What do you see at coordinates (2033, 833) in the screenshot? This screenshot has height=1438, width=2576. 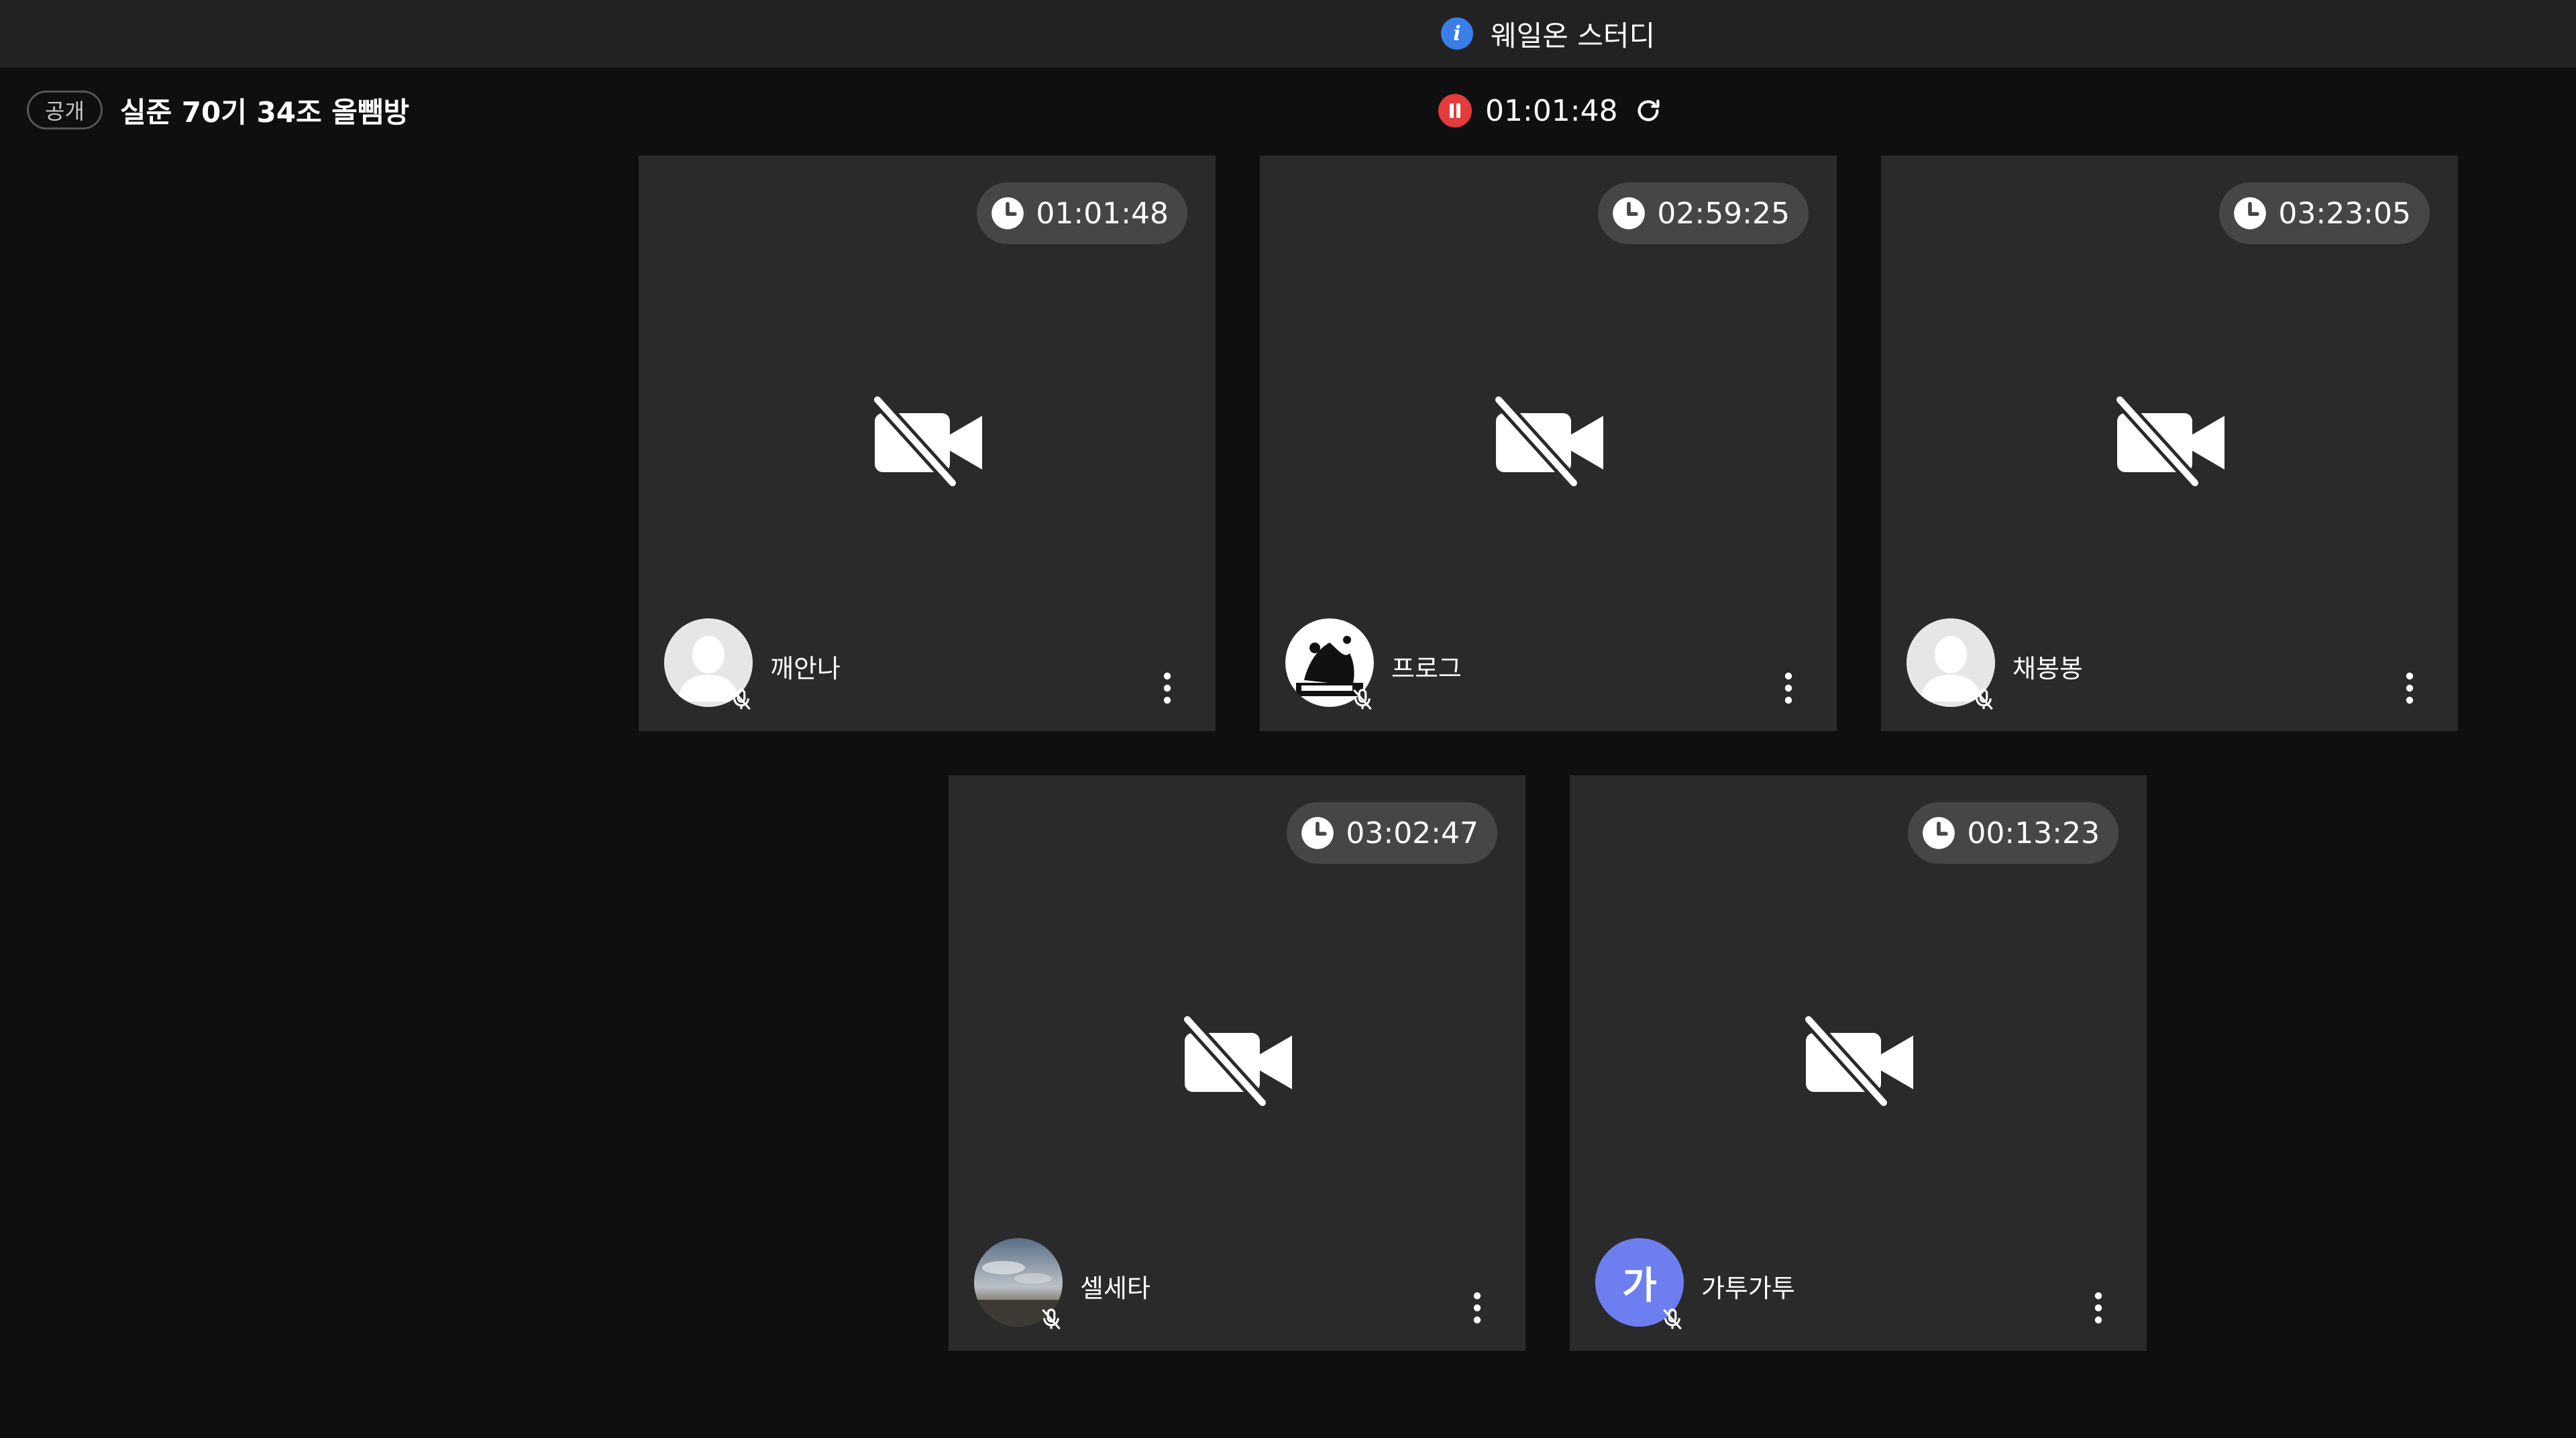 I see `study-duration: 00:13:23` at bounding box center [2033, 833].